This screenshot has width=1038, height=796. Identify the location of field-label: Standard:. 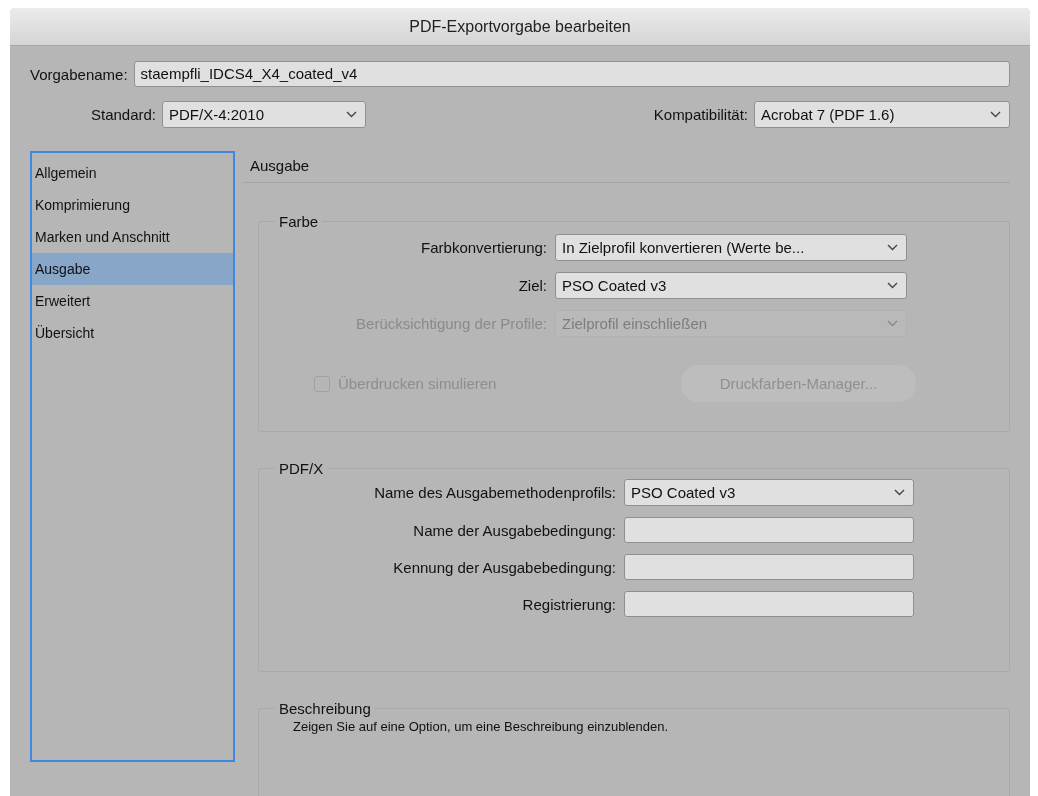
(122, 114).